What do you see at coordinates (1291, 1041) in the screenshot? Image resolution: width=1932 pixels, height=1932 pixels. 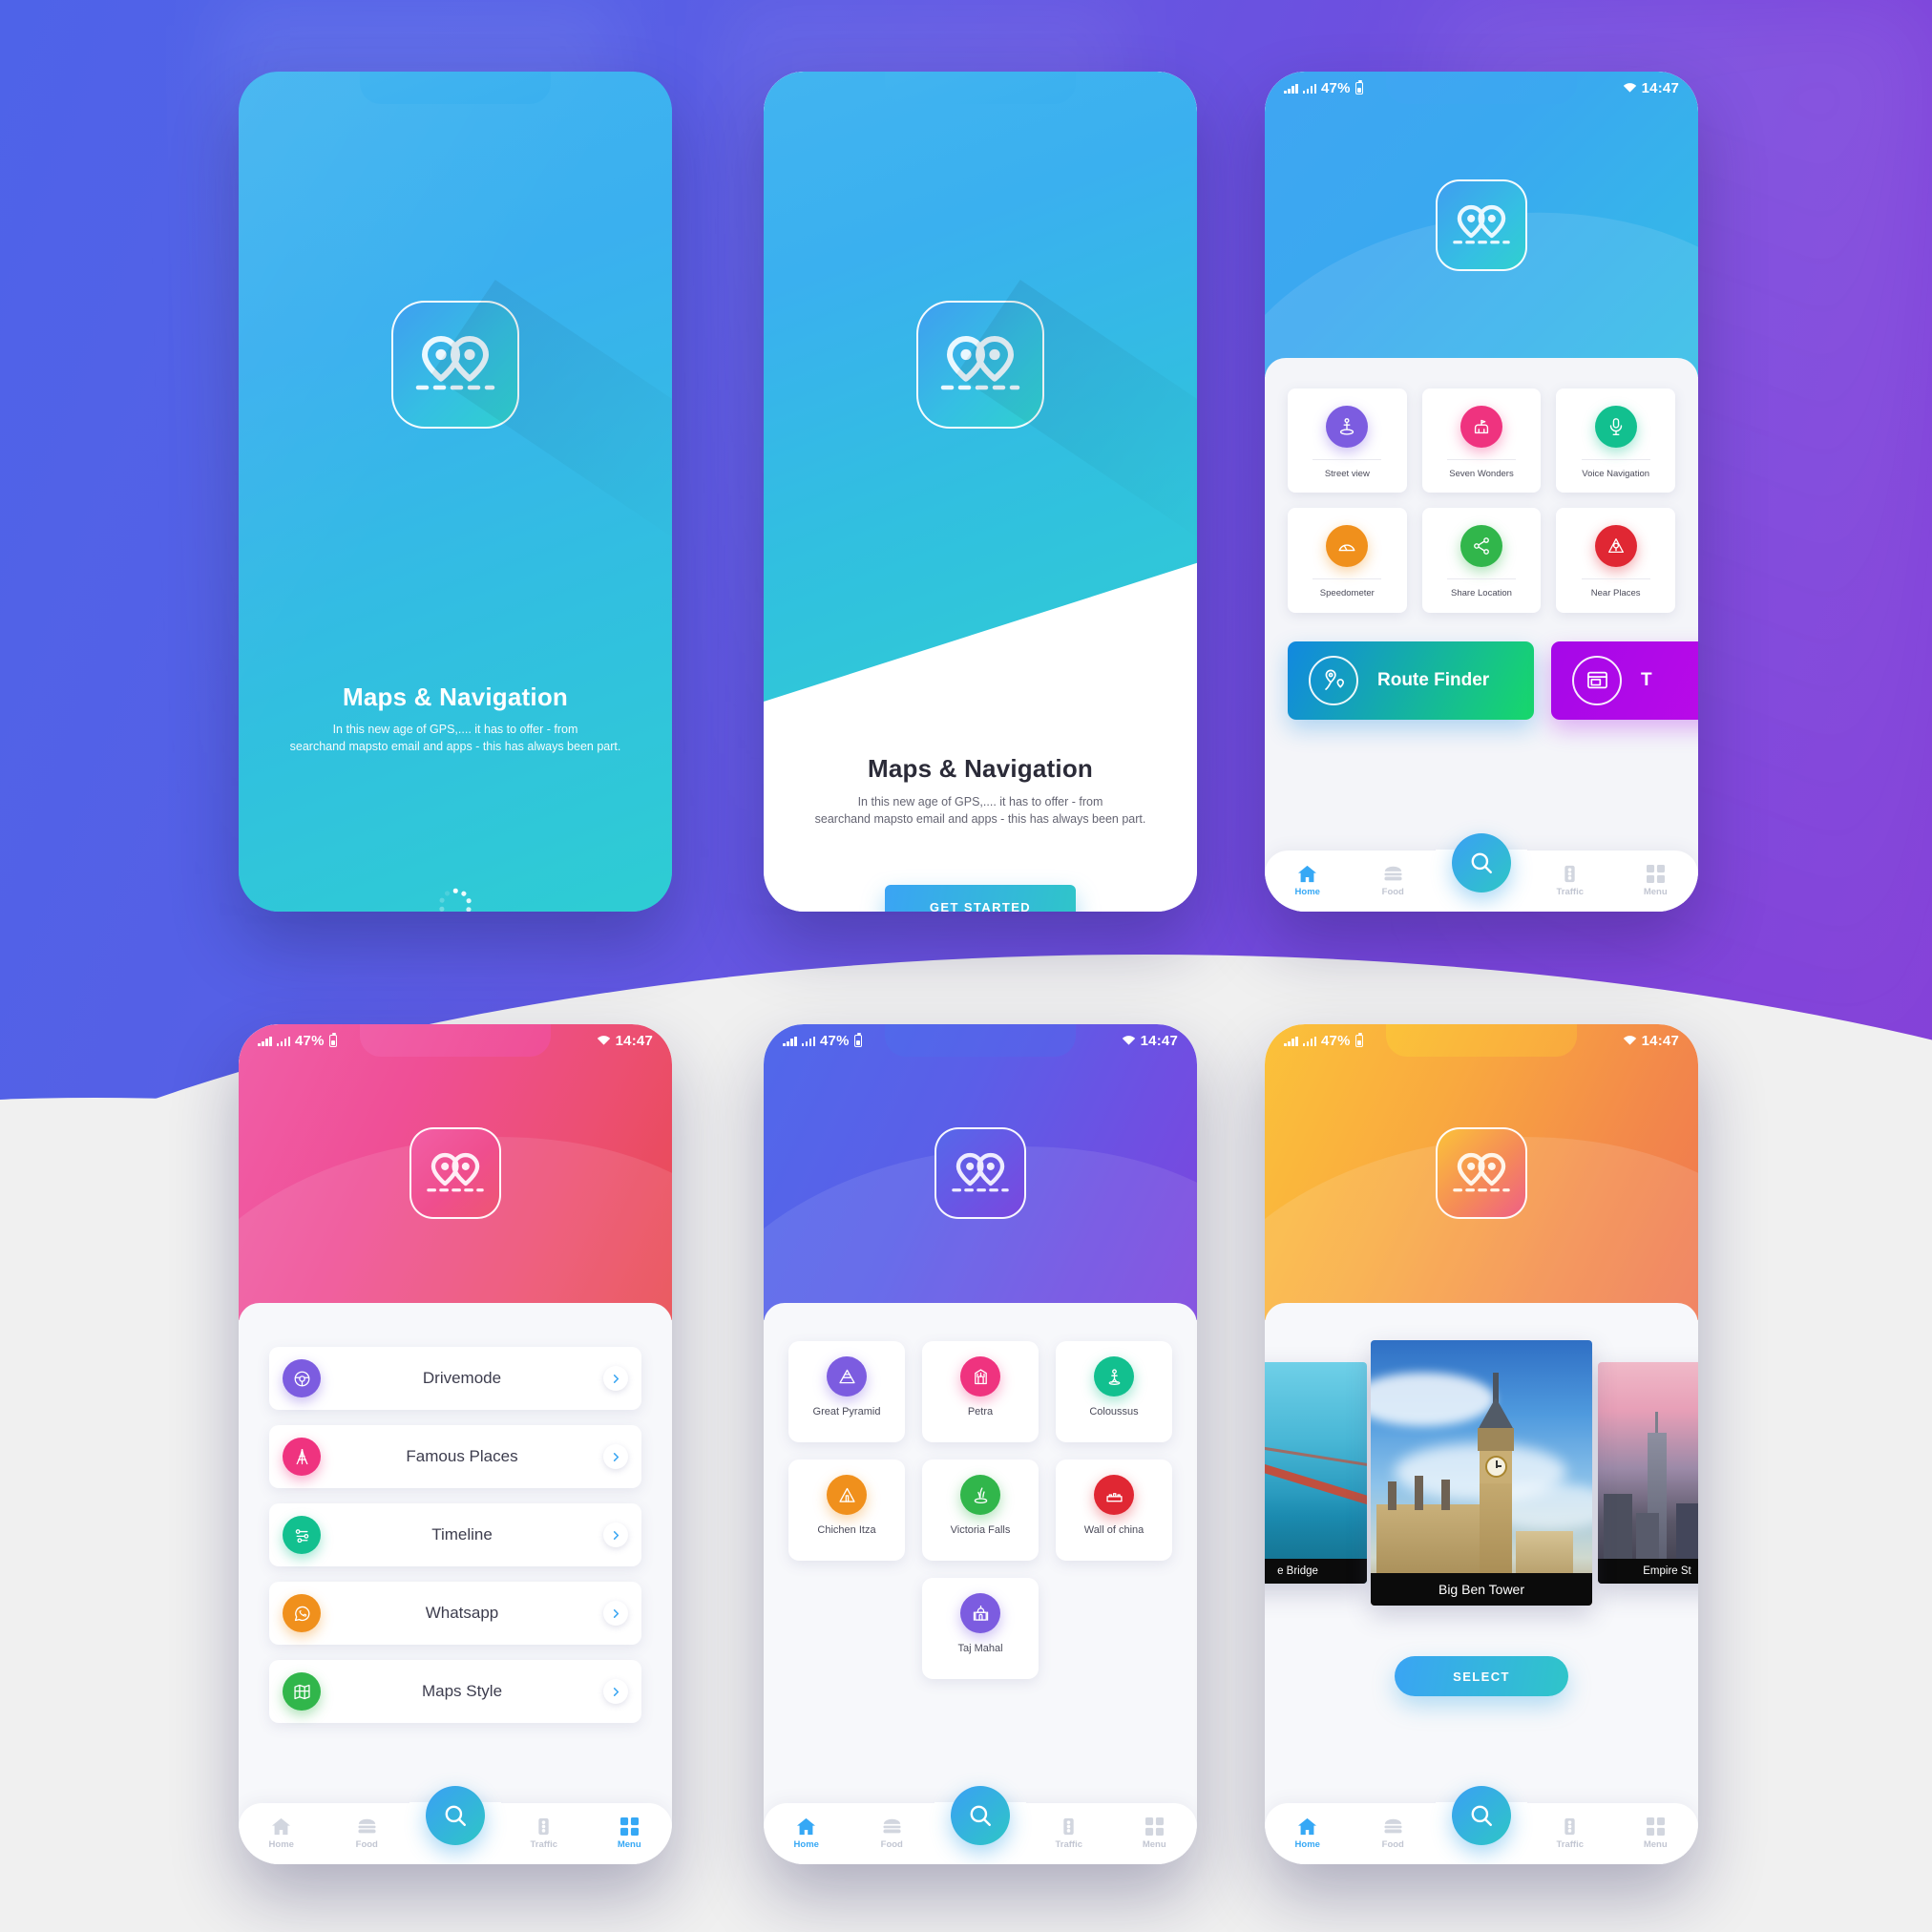 I see `signal-bars-icon` at bounding box center [1291, 1041].